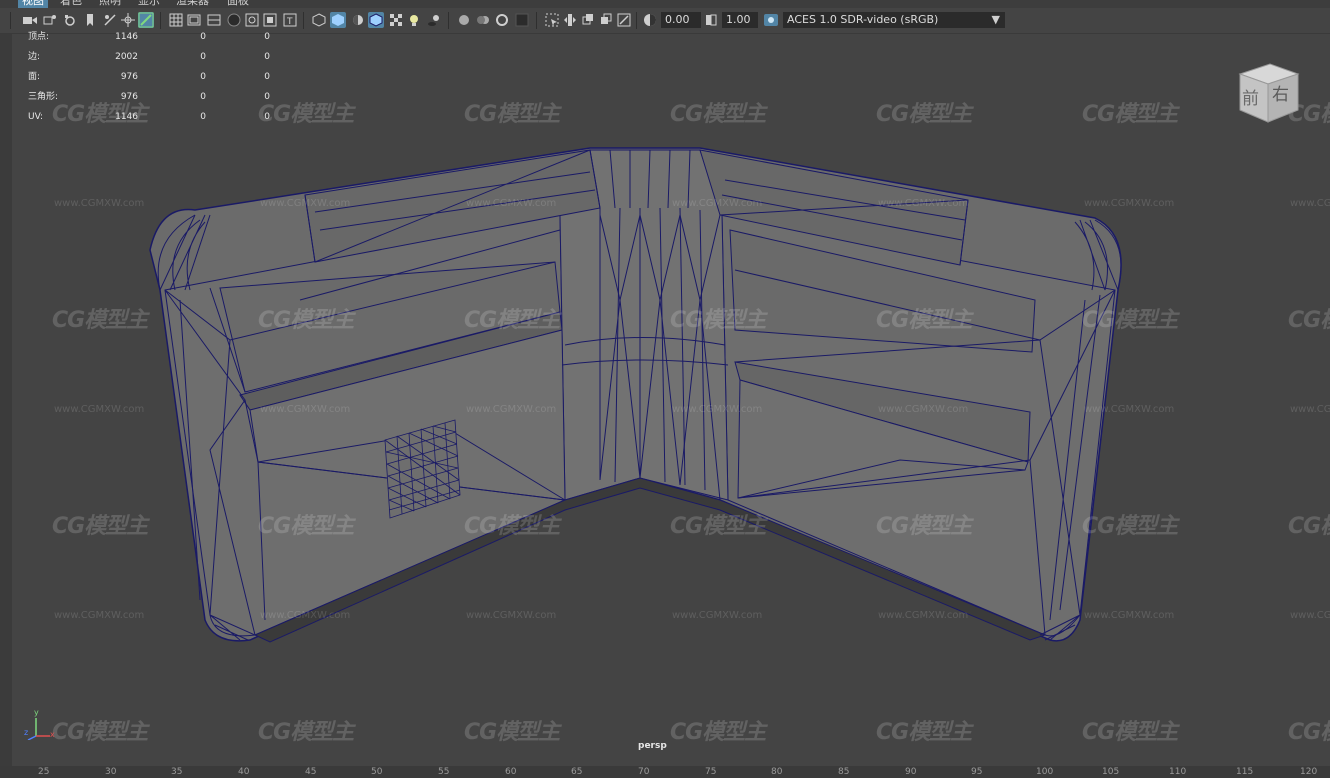 The height and width of the screenshot is (778, 1330). I want to click on ruler-tick: 90, so click(911, 772).